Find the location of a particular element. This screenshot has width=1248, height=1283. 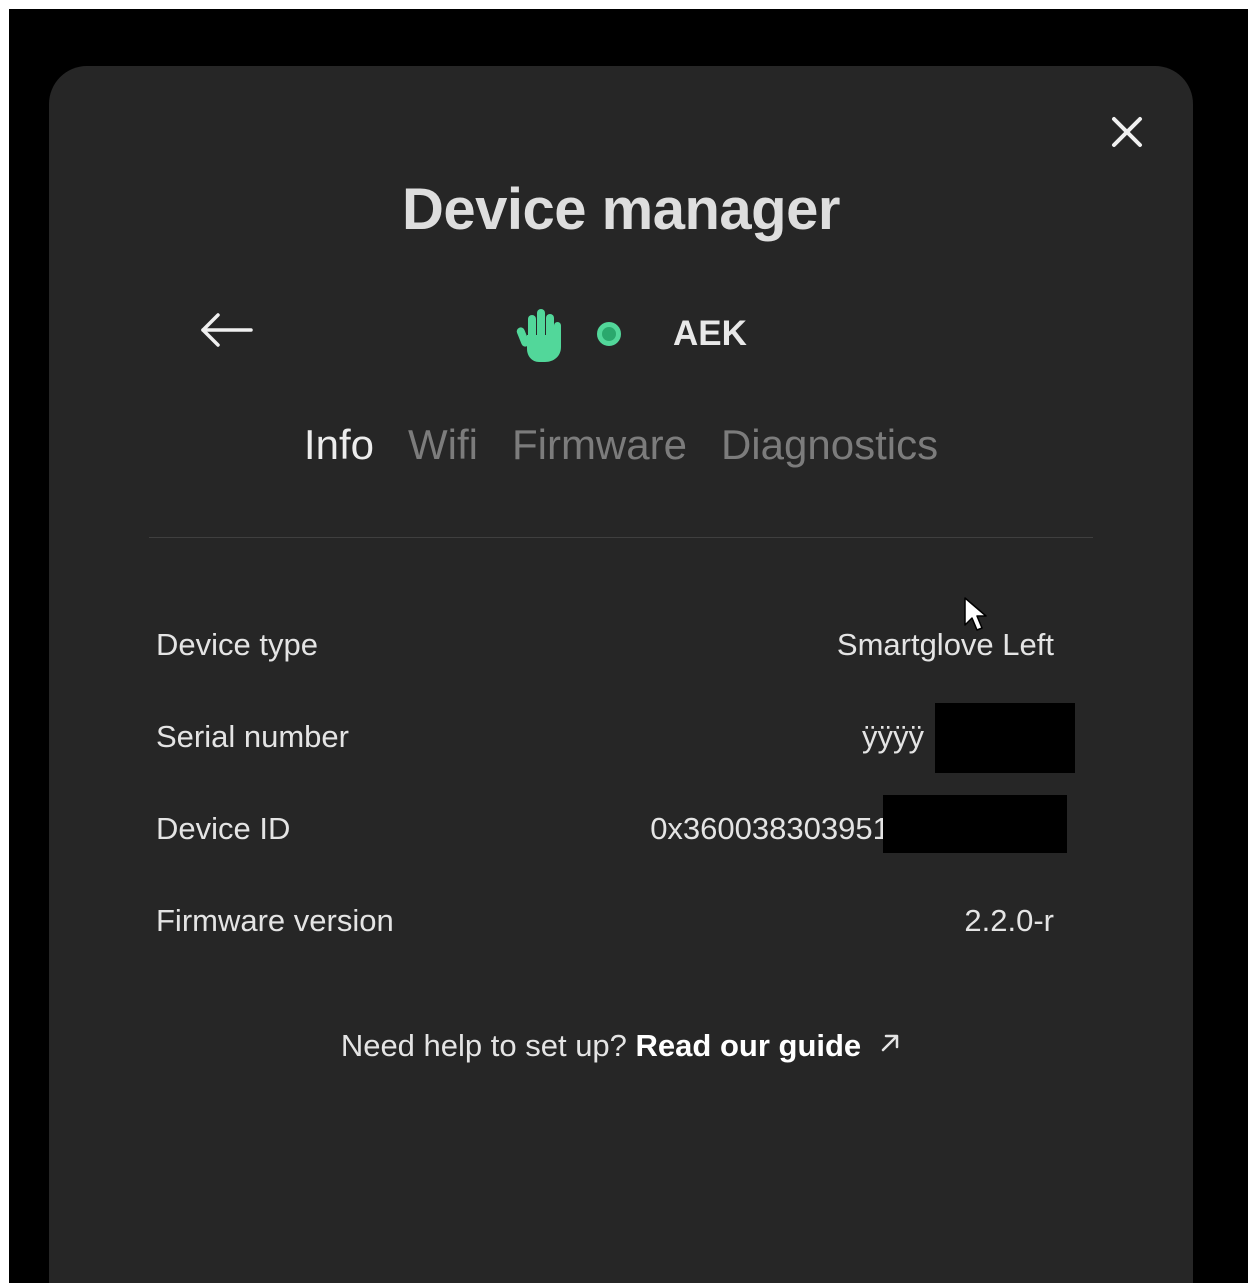

tab-divider is located at coordinates (621, 537).